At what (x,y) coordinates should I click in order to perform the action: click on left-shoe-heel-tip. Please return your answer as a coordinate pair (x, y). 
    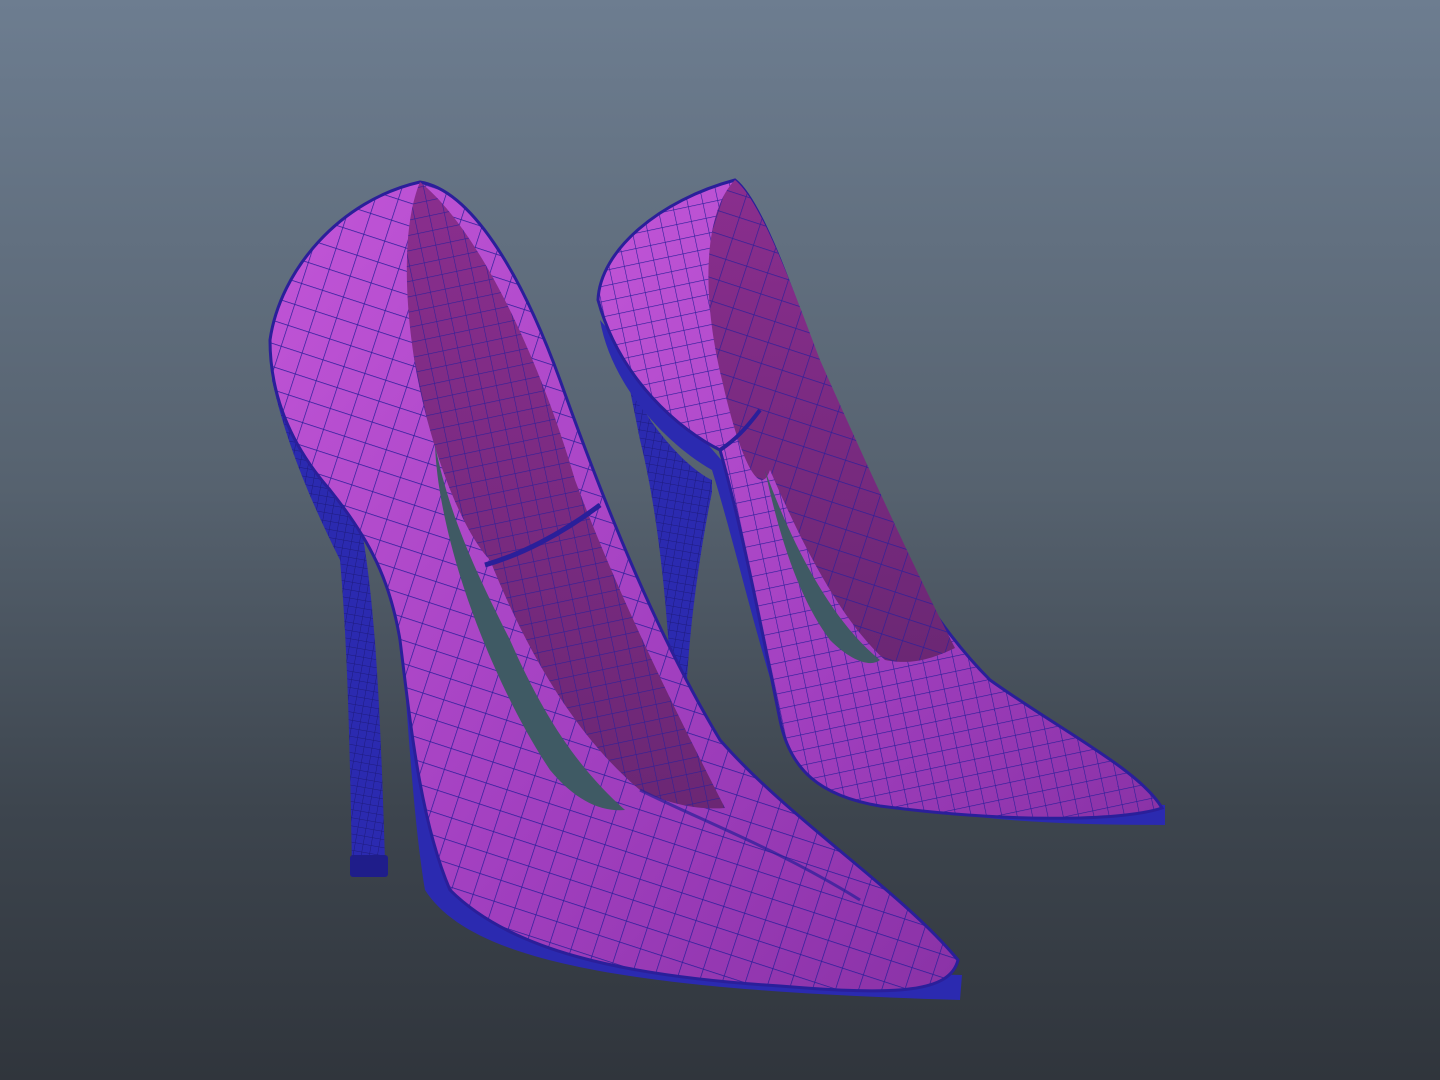
    Looking at the image, I should click on (369, 866).